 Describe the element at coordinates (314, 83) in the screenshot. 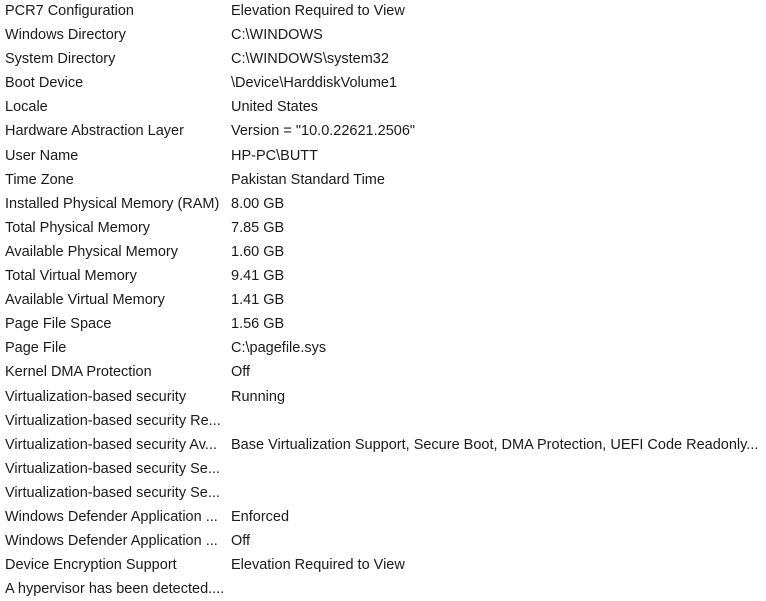

I see `item-value: \Device\HarddiskVolume1` at that location.